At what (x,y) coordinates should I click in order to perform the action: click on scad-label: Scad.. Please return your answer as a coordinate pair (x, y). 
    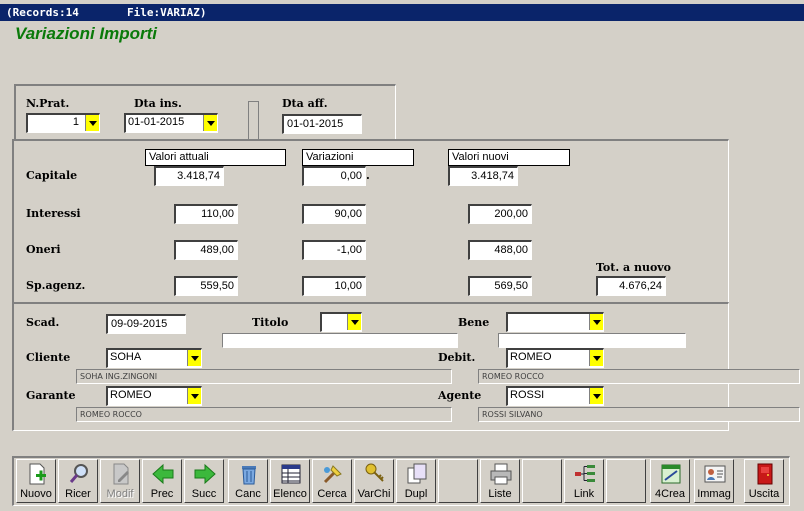
    Looking at the image, I should click on (43, 322).